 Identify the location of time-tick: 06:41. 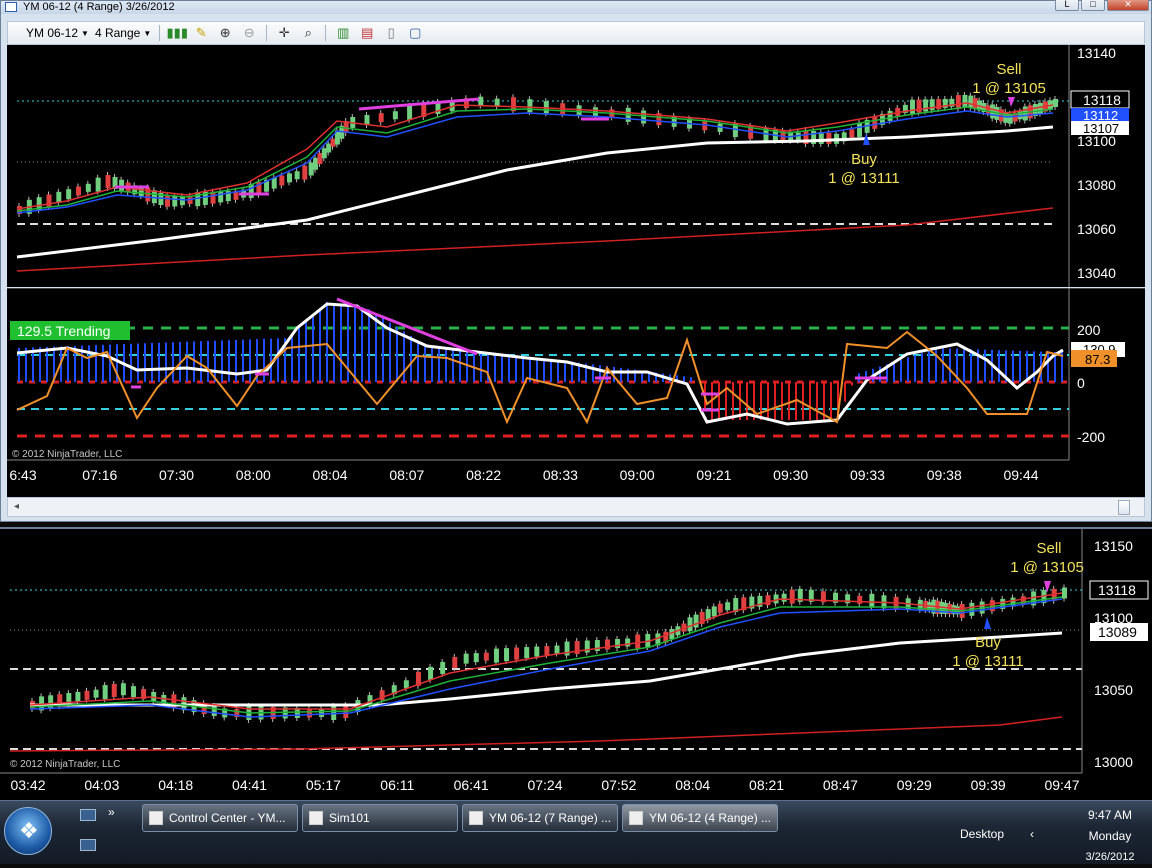
(471, 785).